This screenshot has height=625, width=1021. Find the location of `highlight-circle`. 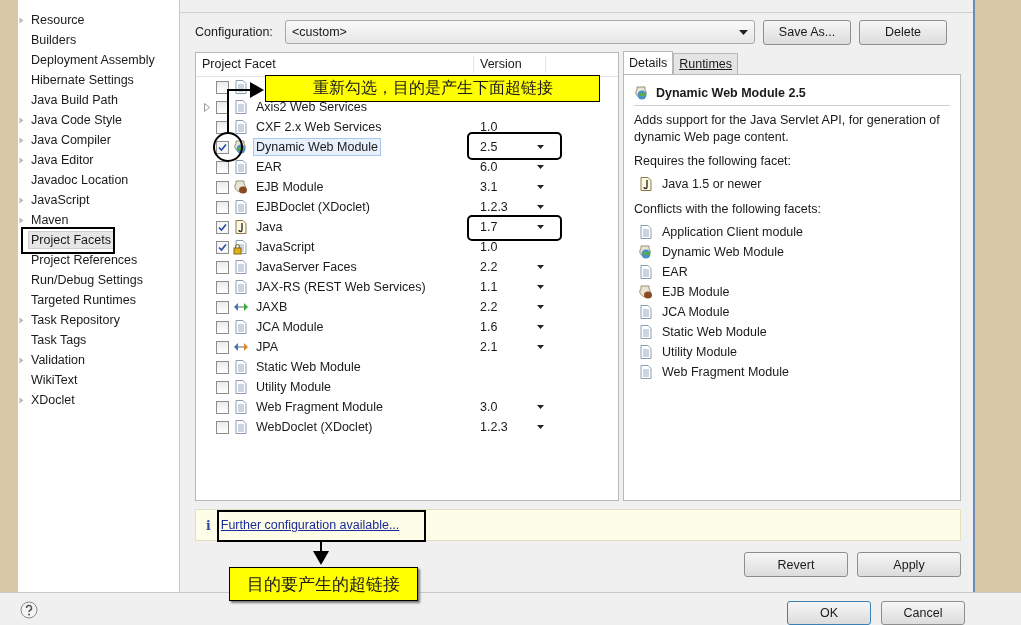

highlight-circle is located at coordinates (228, 147).